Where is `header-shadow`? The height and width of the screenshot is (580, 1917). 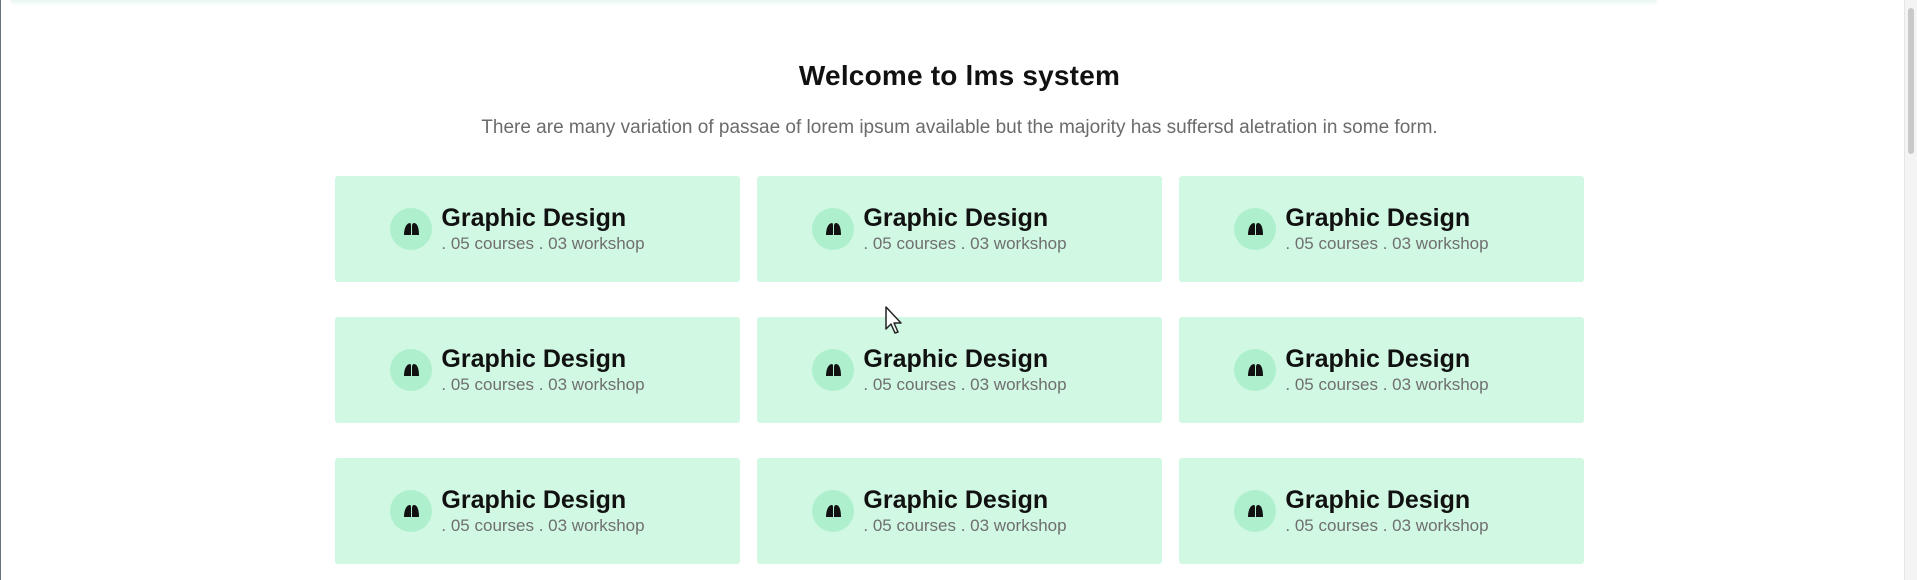
header-shadow is located at coordinates (834, 3).